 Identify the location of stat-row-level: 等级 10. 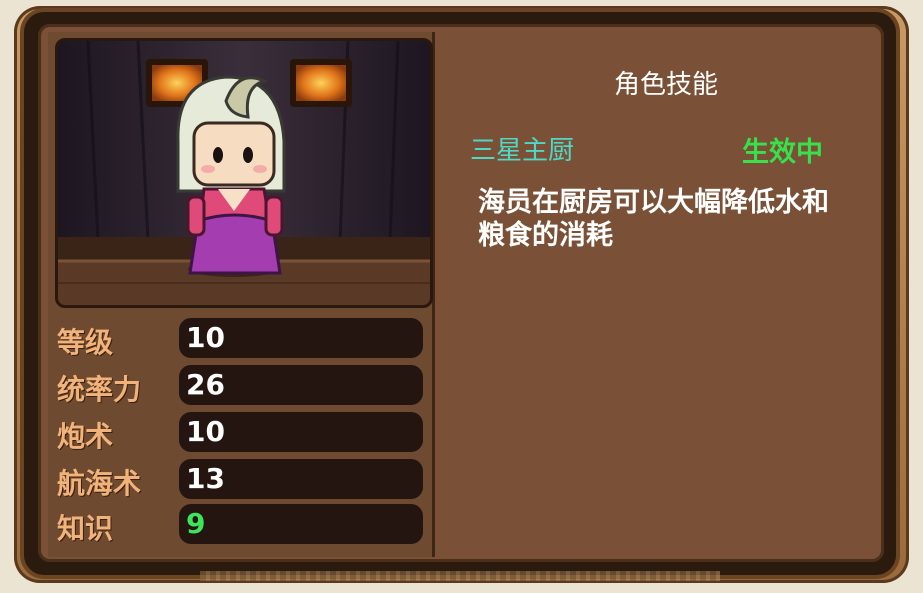
(240, 339).